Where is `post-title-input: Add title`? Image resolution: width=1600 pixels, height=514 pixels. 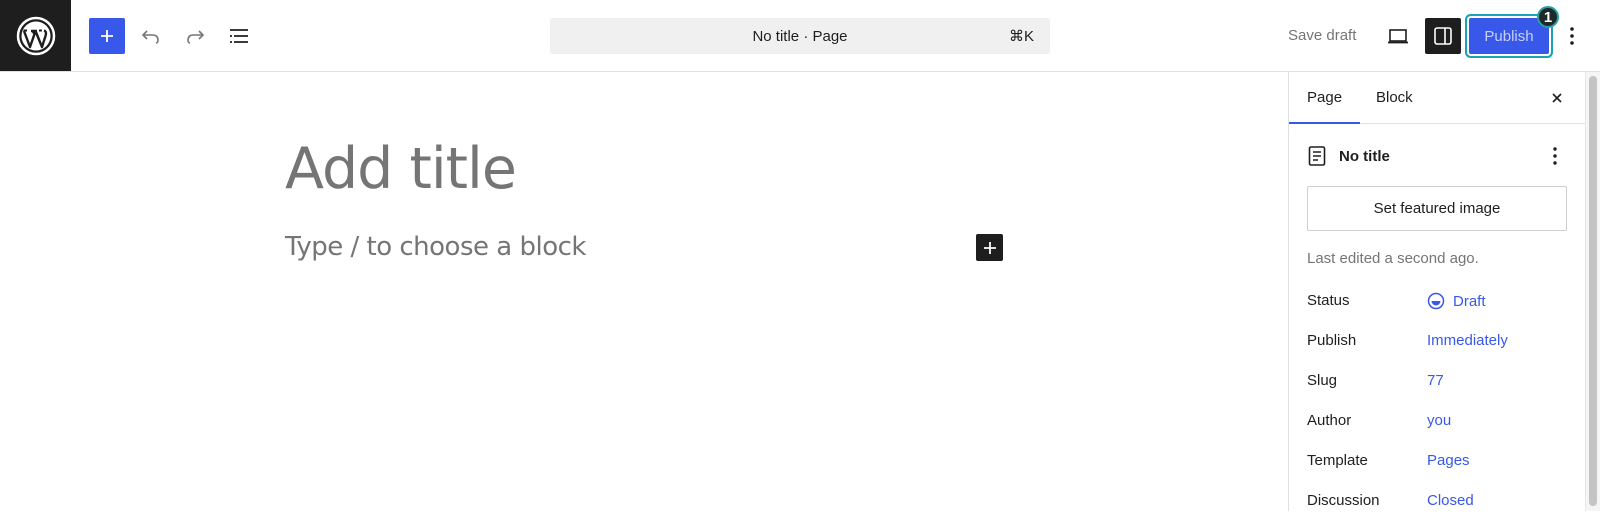
post-title-input: Add title is located at coordinates (401, 169).